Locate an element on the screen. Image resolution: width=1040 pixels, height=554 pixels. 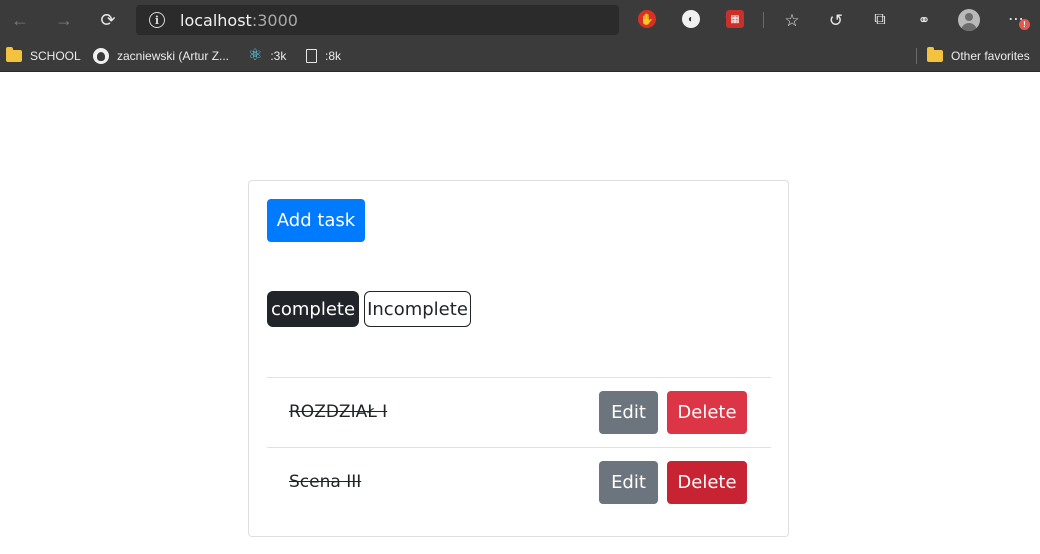
github-icon is located at coordinates (101, 56).